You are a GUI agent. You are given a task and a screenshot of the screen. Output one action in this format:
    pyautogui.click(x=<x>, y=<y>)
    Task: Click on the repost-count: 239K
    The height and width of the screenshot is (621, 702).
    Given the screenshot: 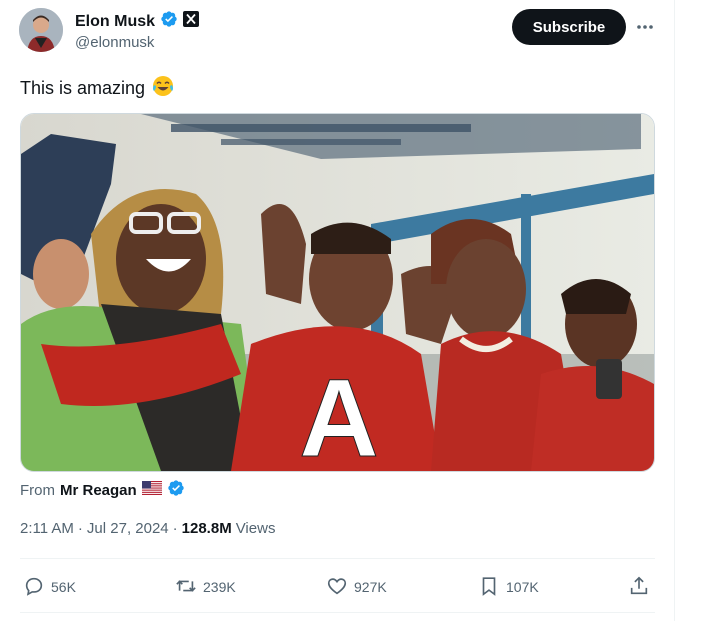 What is the action you would take?
    pyautogui.click(x=219, y=587)
    